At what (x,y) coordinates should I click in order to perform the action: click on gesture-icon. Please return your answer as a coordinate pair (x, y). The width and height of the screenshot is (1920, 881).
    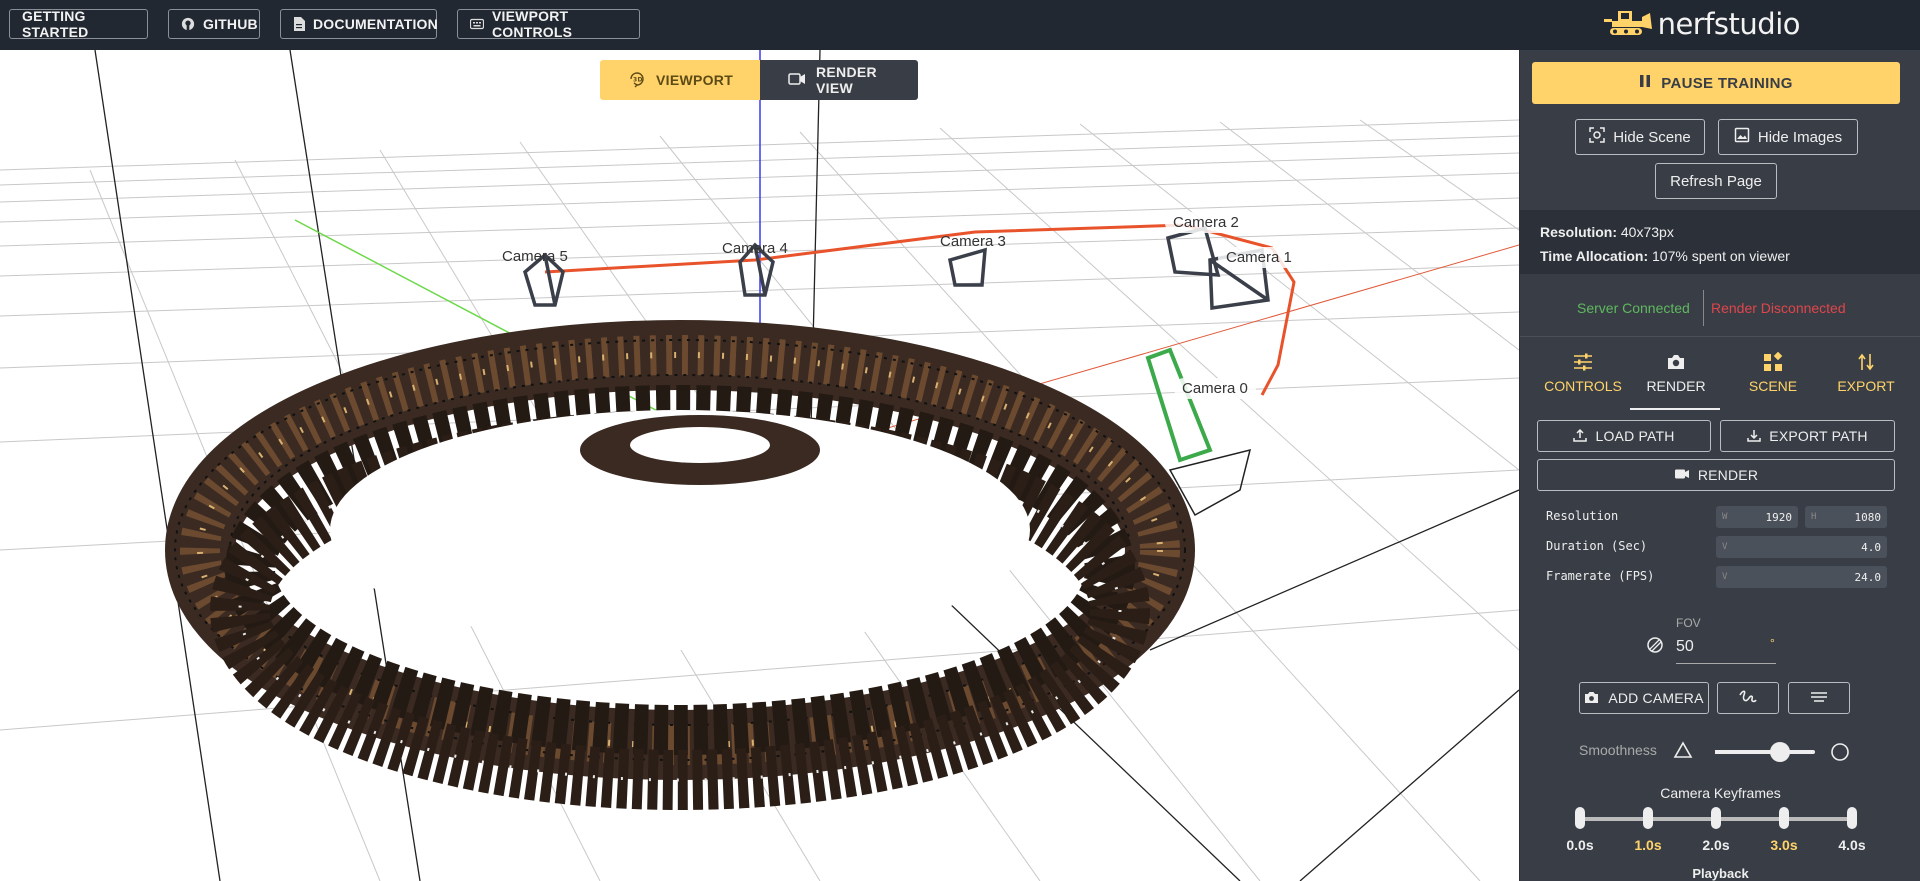
    Looking at the image, I should click on (1748, 698).